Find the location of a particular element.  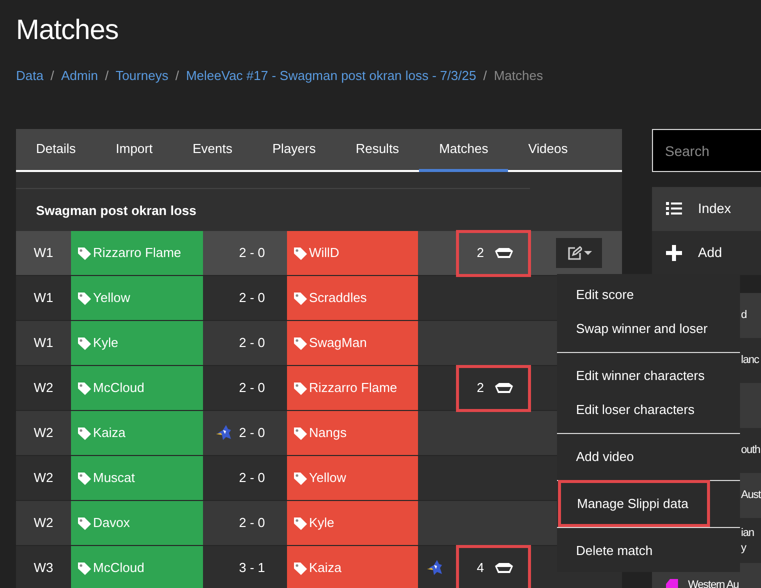

tab: Videos is located at coordinates (548, 150).